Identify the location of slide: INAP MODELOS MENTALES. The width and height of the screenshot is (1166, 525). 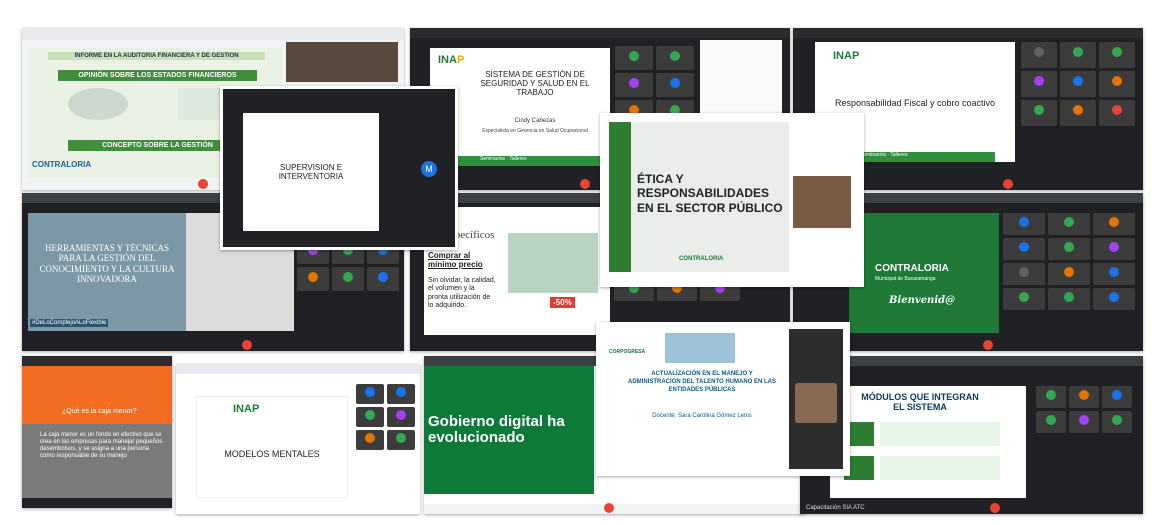
(272, 447).